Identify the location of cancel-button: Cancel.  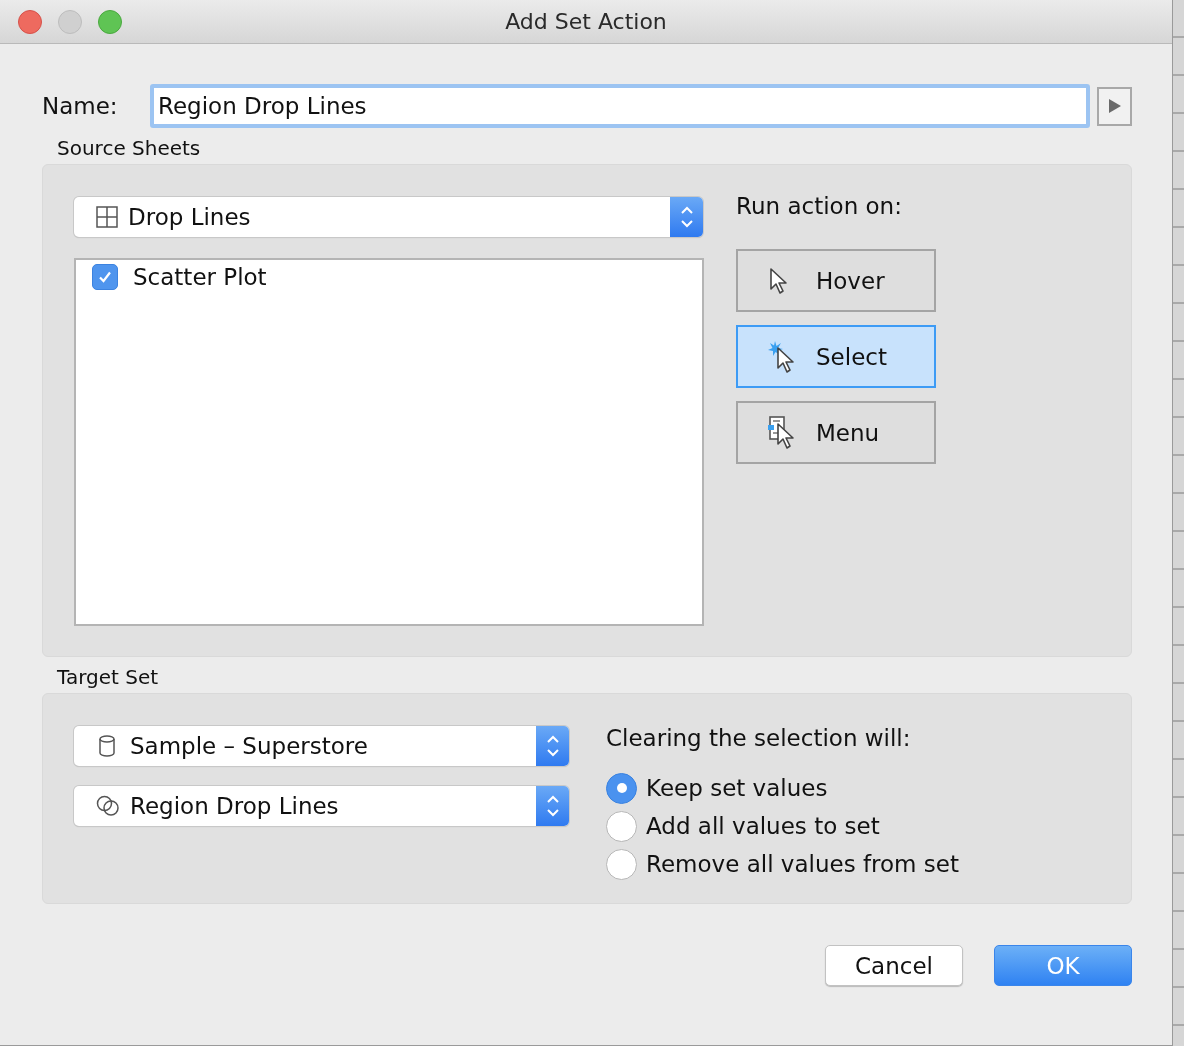
(894, 965).